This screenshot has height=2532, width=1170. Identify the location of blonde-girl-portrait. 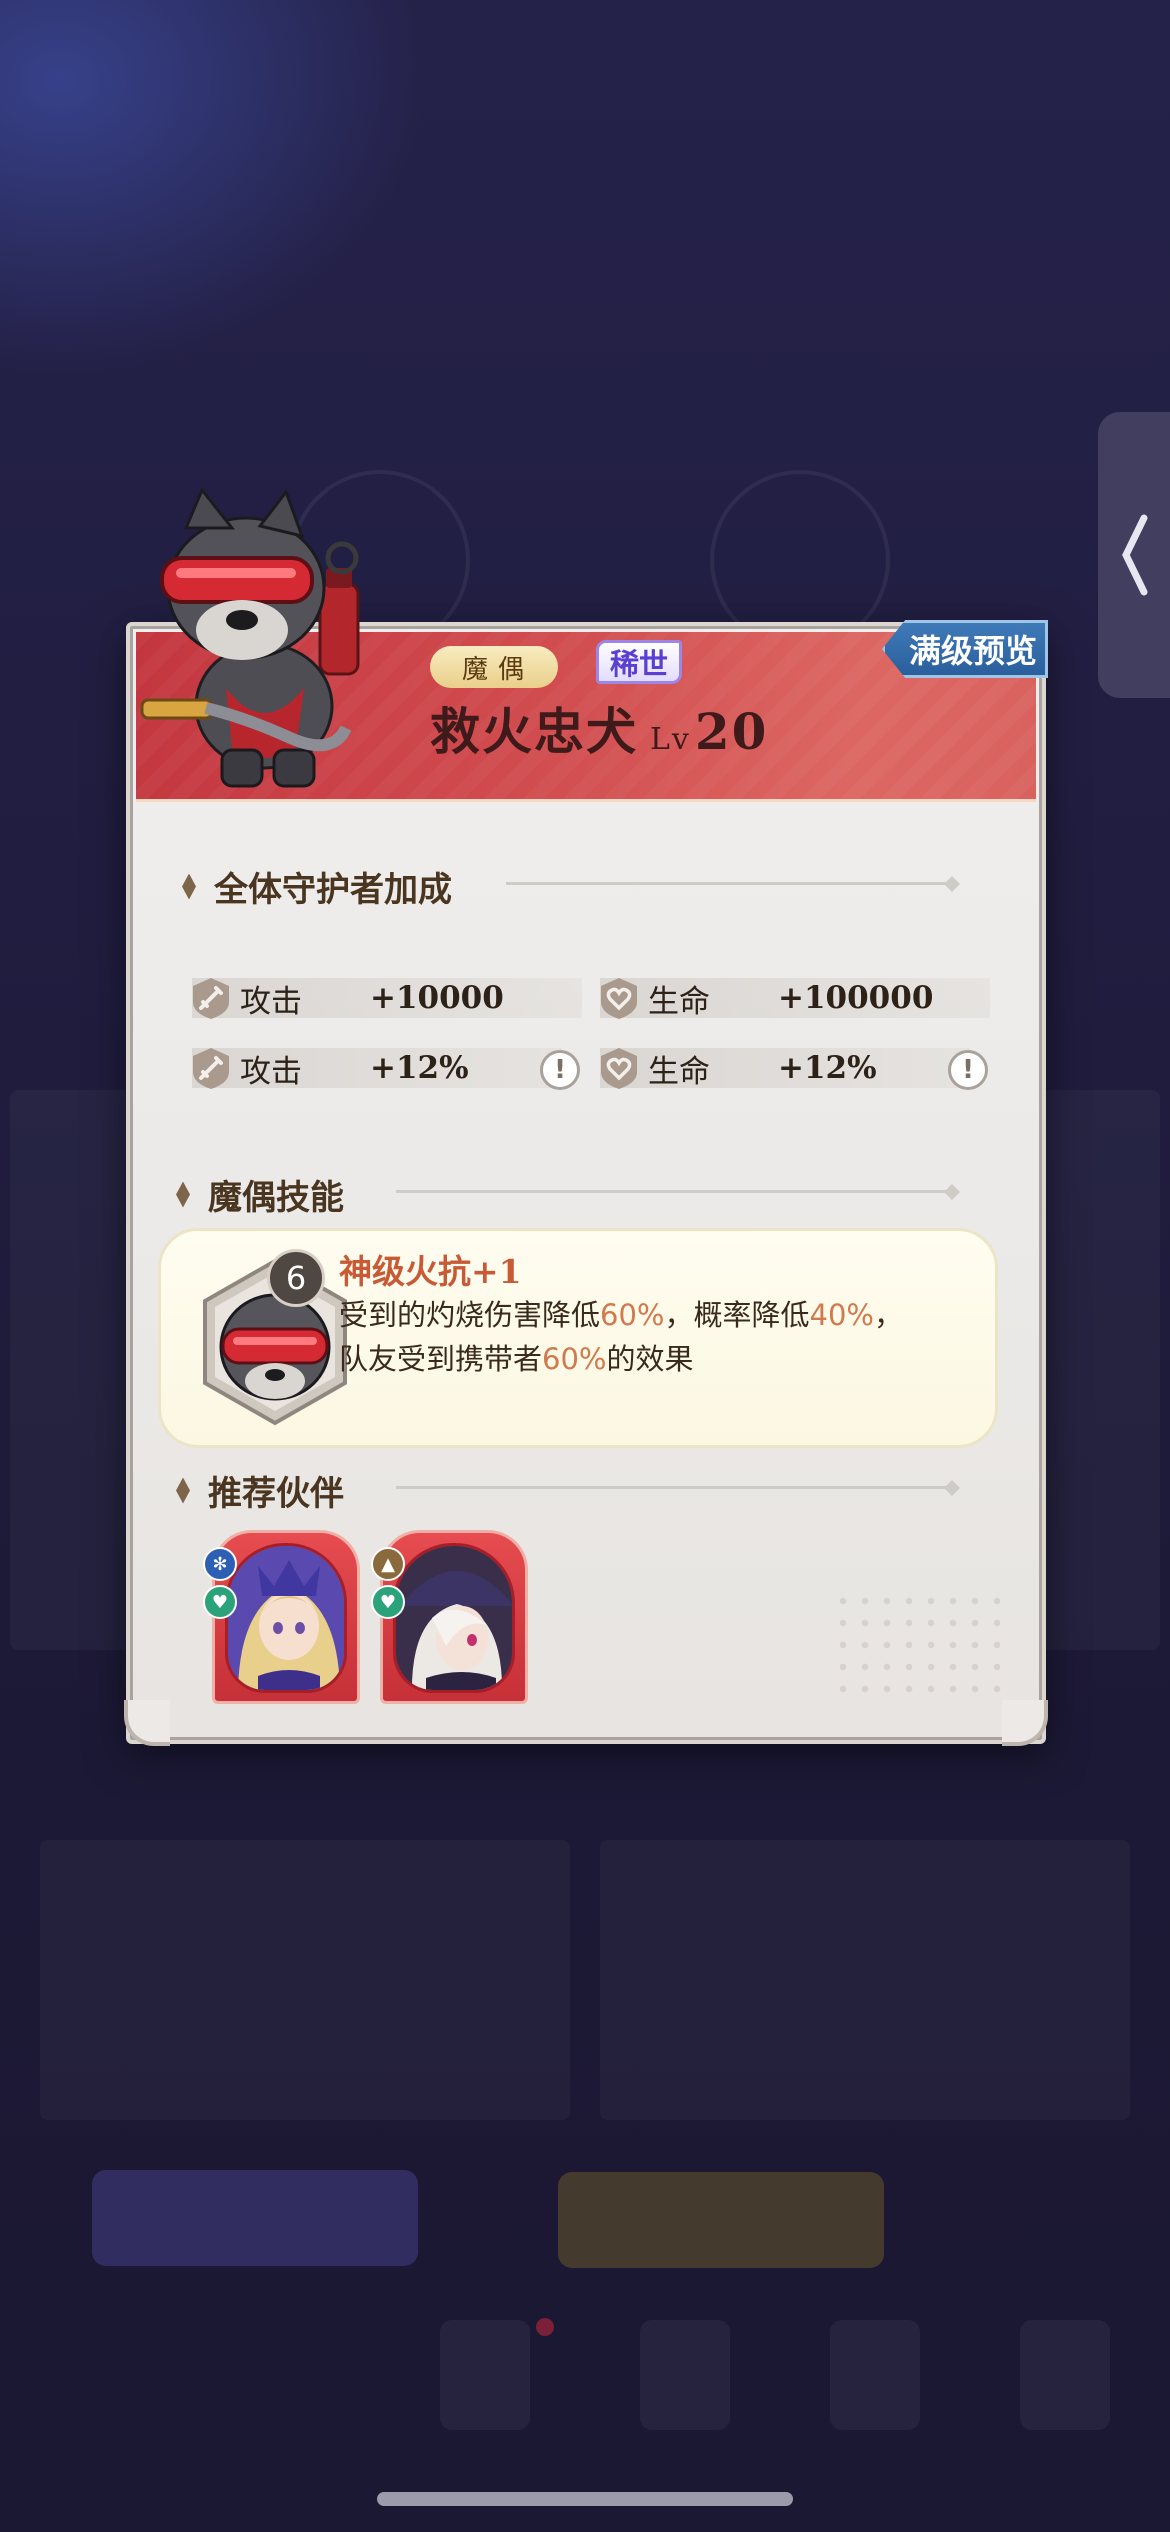
(286, 1618).